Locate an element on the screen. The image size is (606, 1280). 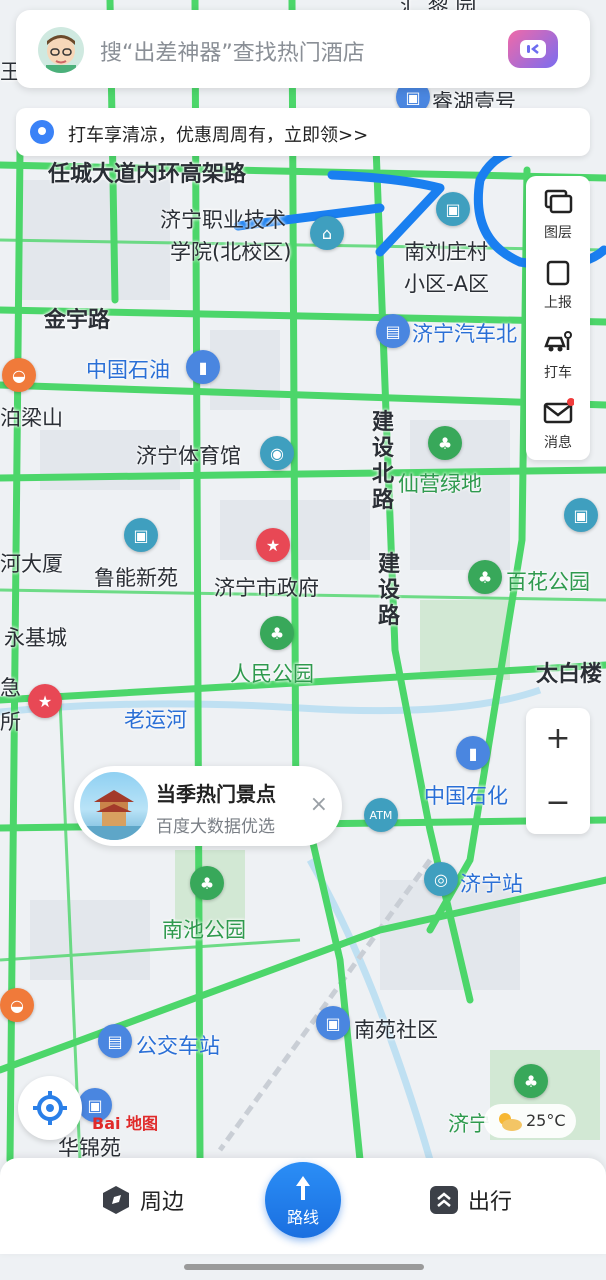
map-label: 太白楼 is located at coordinates (569, 674).